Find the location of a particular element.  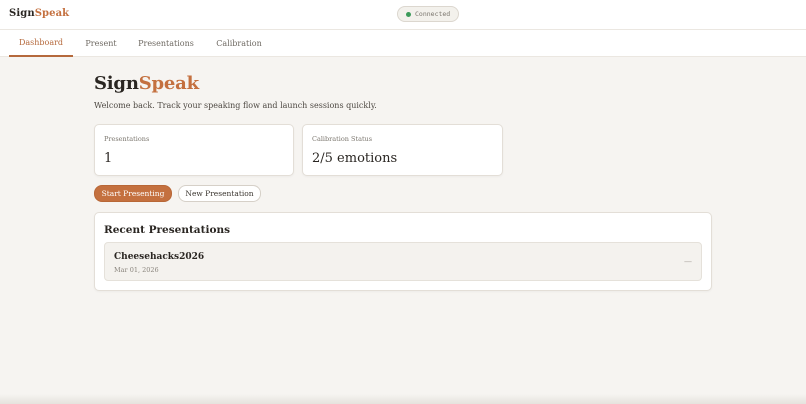

stat-value: 1 is located at coordinates (108, 158).